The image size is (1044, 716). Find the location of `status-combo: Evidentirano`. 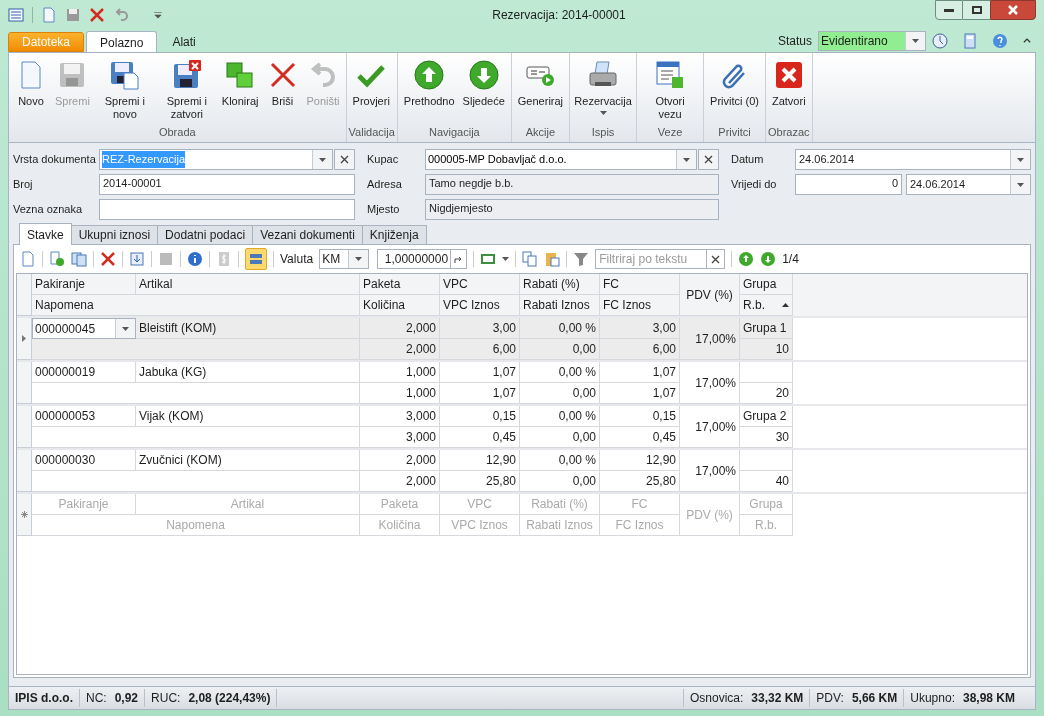

status-combo: Evidentirano is located at coordinates (872, 41).